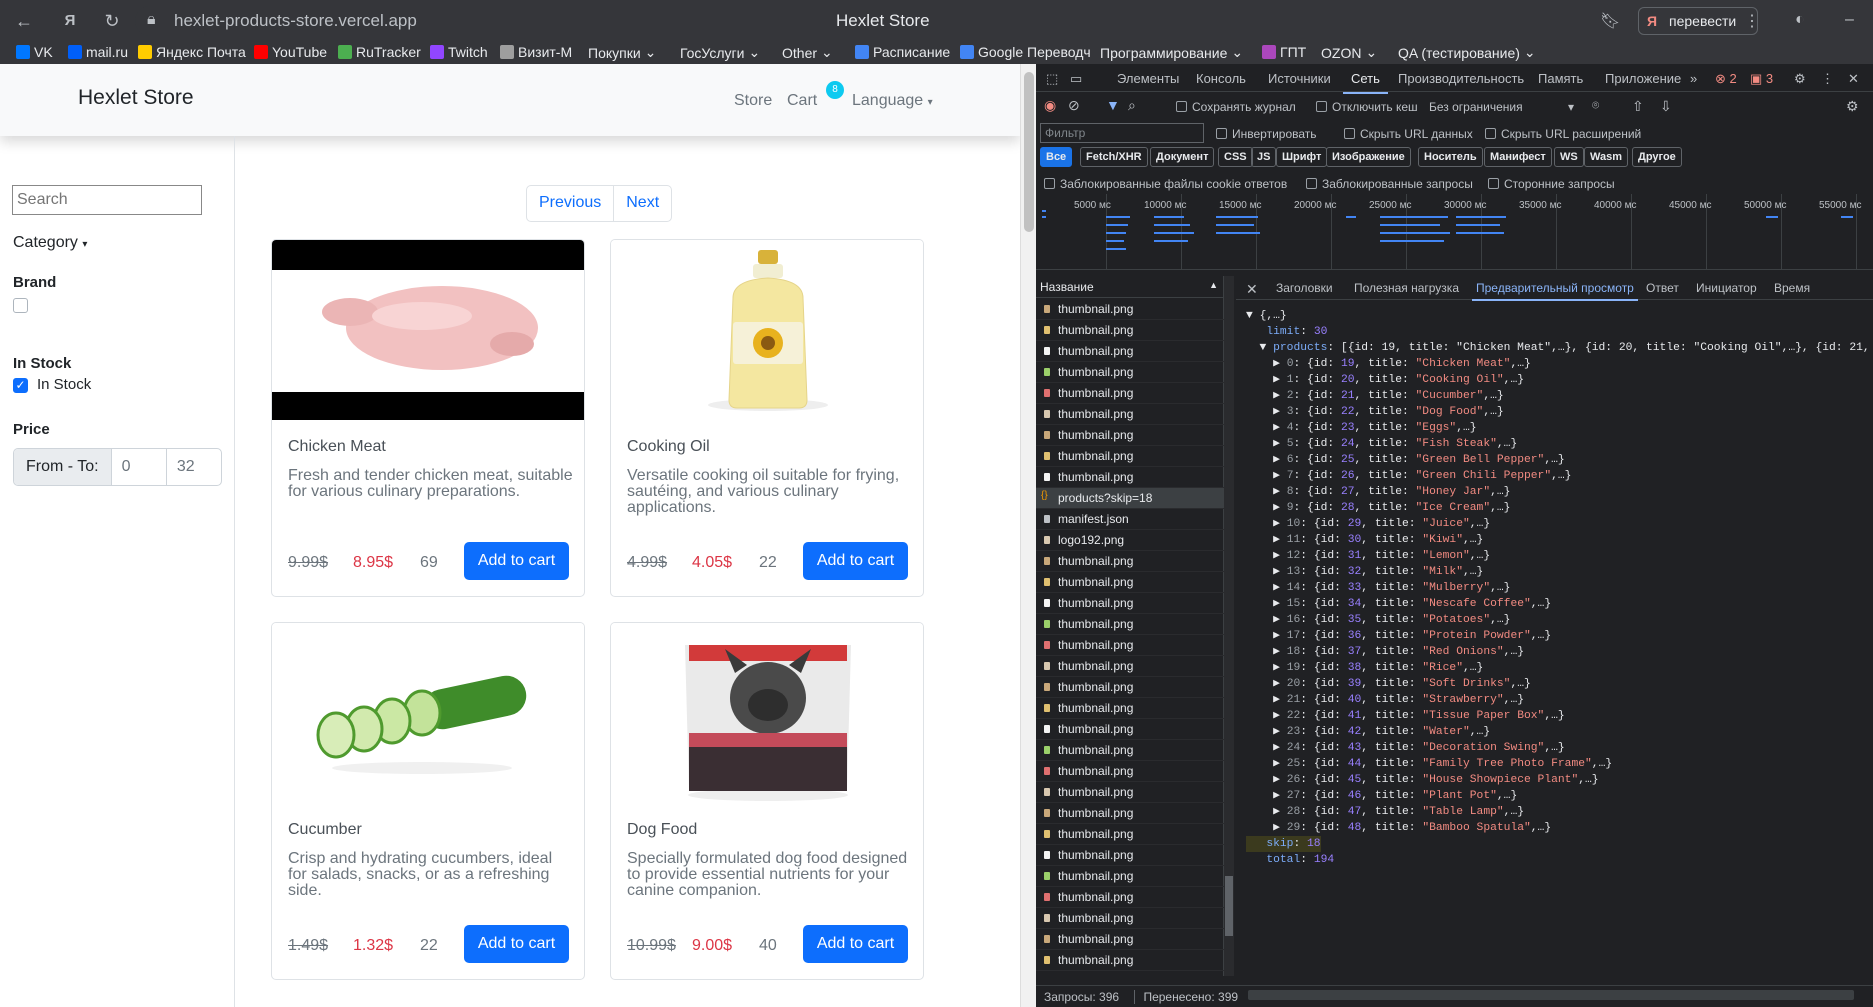 The image size is (1873, 1007). What do you see at coordinates (1559, 620) in the screenshot?
I see `json-product-item: ▶ 16: {id: 35, title: "Potatoes",…}` at bounding box center [1559, 620].